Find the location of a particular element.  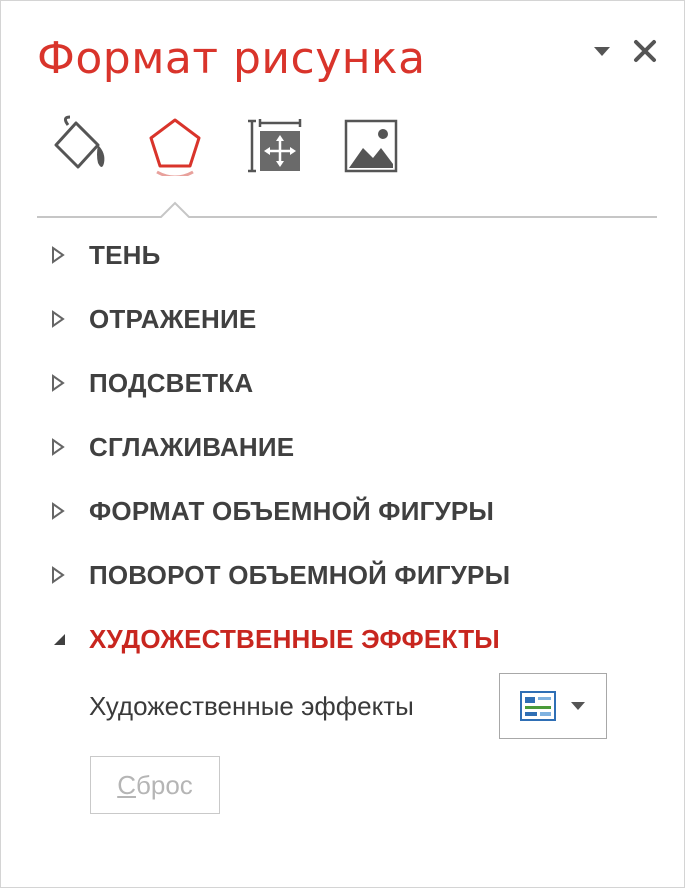

section-shadow: ТЕНЬ is located at coordinates (351, 255).